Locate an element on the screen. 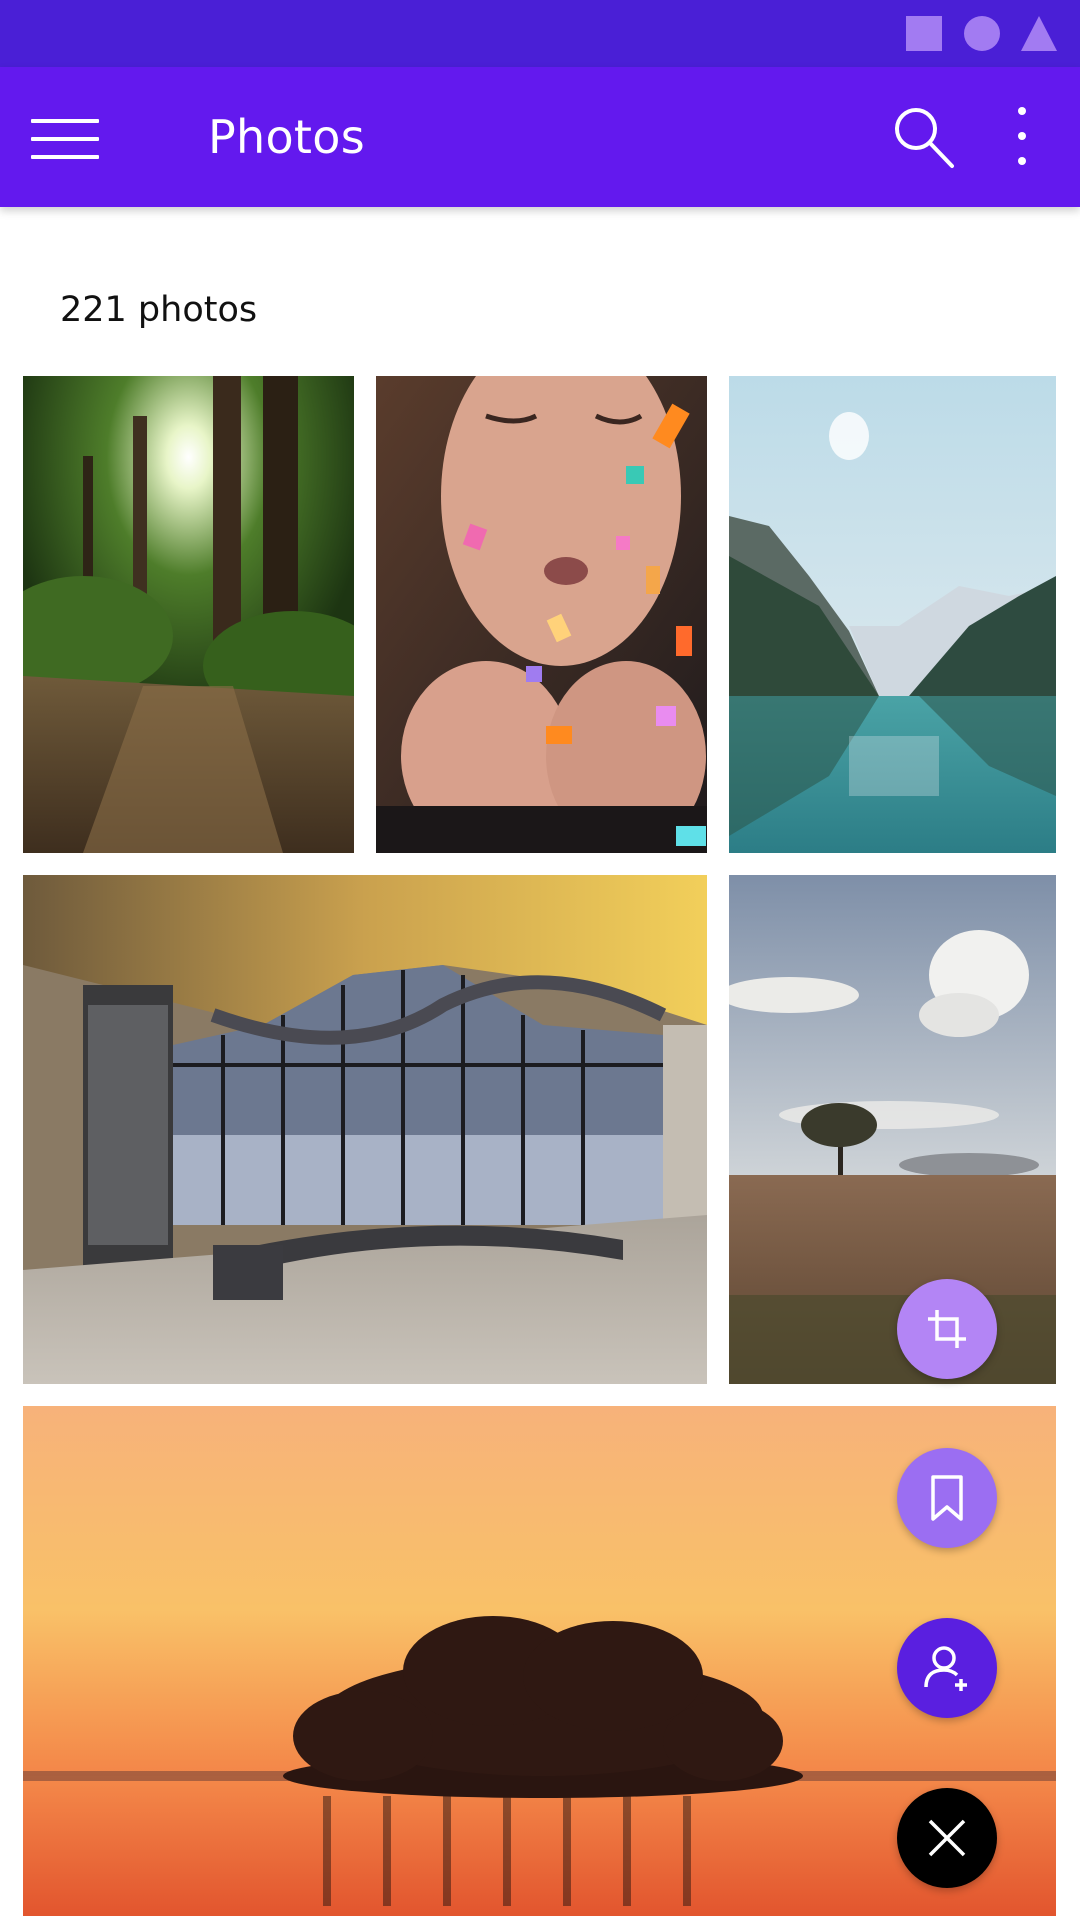 Image resolution: width=1080 pixels, height=1931 pixels. bookmark-icon is located at coordinates (947, 1498).